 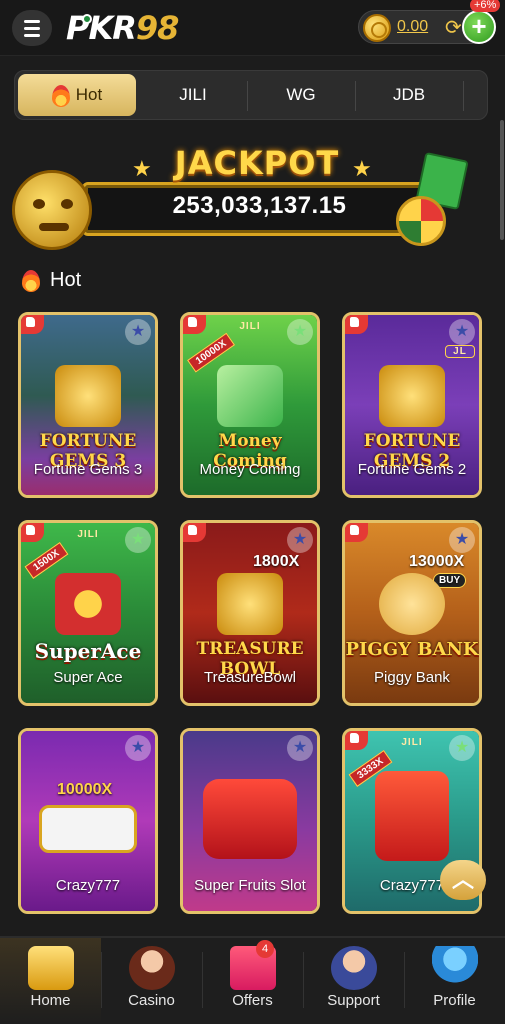 What do you see at coordinates (193, 95) in the screenshot?
I see `tab-jili: JILI` at bounding box center [193, 95].